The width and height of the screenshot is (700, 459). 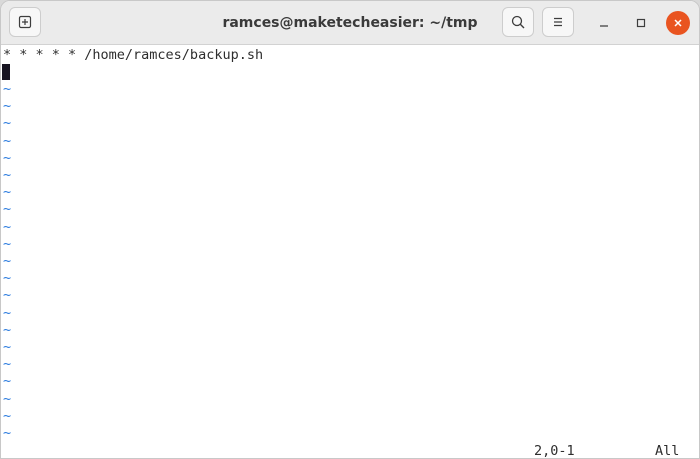 What do you see at coordinates (604, 26) in the screenshot?
I see `minimize-icon` at bounding box center [604, 26].